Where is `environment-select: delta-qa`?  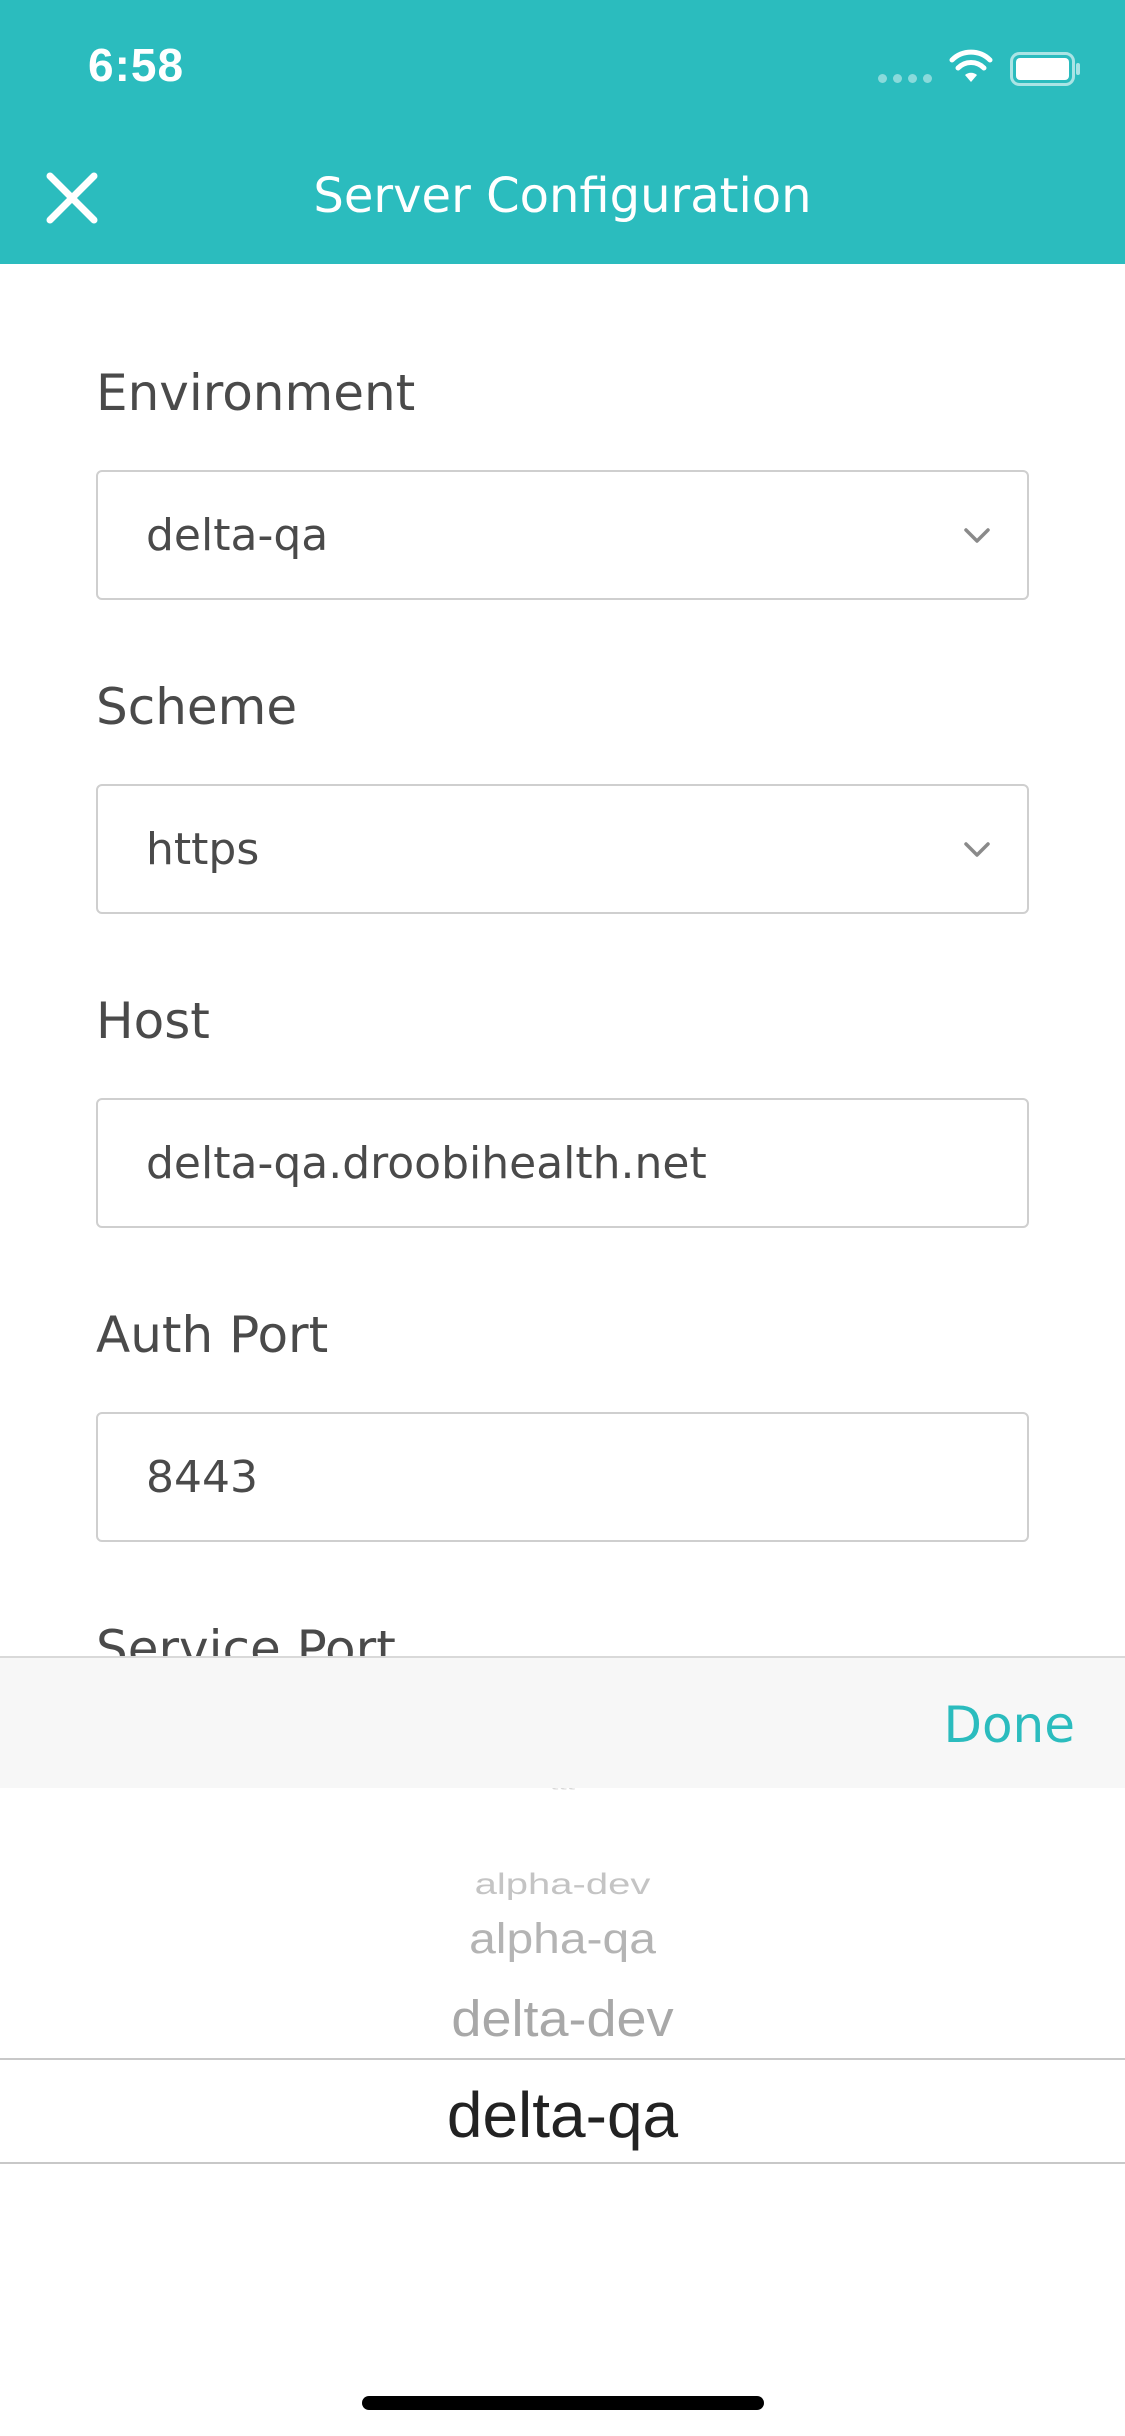 environment-select: delta-qa is located at coordinates (562, 535).